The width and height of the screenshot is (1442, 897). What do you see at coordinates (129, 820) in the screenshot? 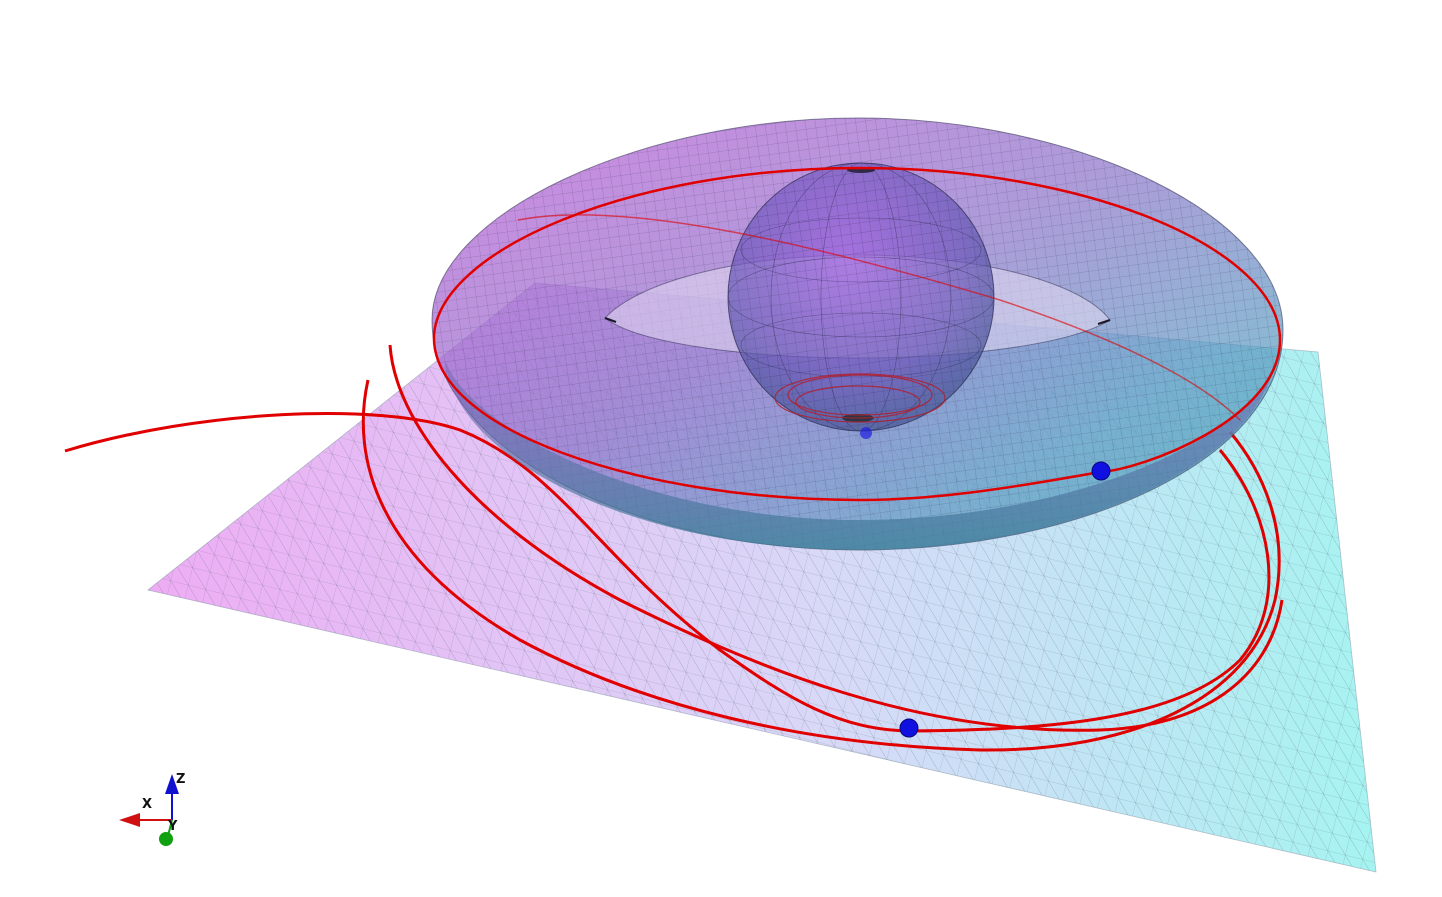
I see `x-axis-arrow` at bounding box center [129, 820].